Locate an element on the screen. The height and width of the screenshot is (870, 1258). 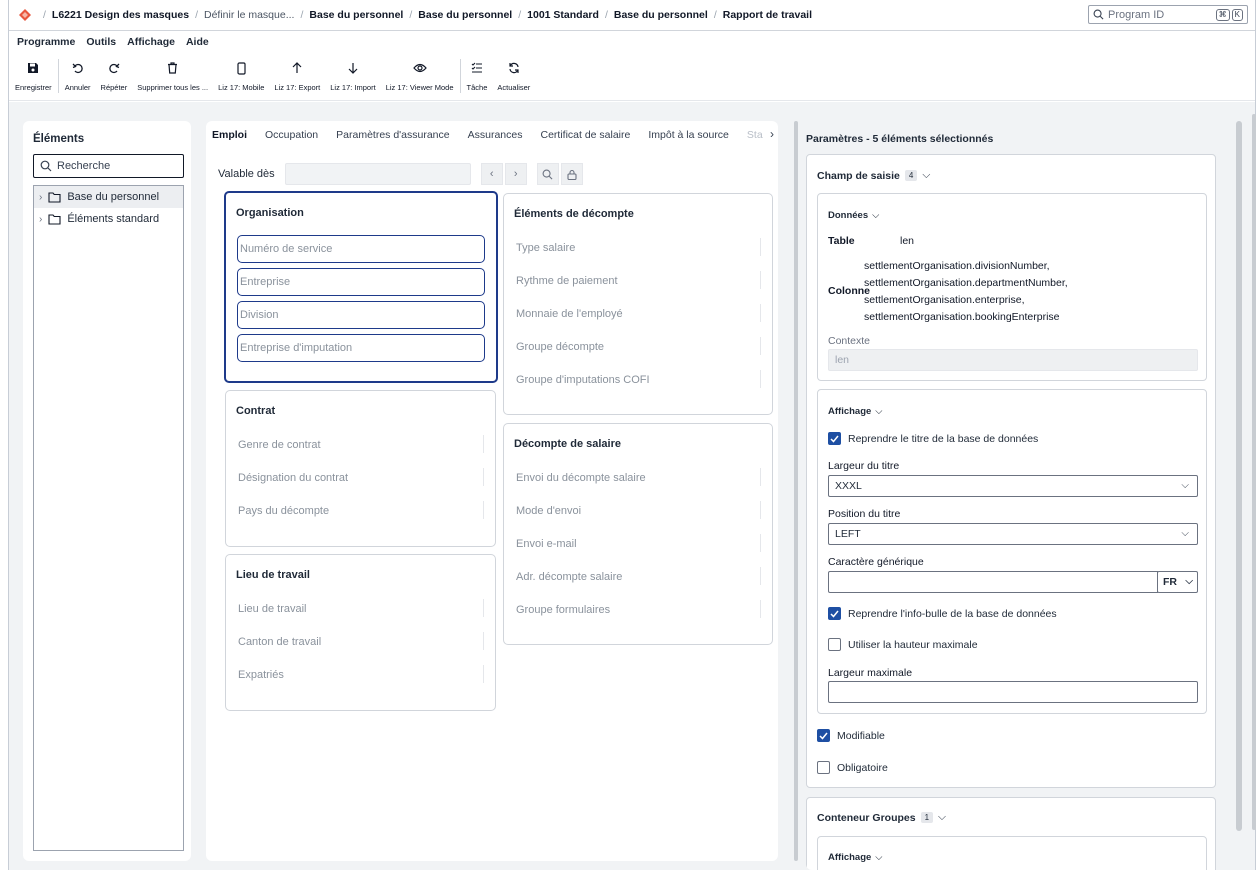
checkbox-reprendre-titre: Reprendre le titre de la base de données is located at coordinates (933, 438).